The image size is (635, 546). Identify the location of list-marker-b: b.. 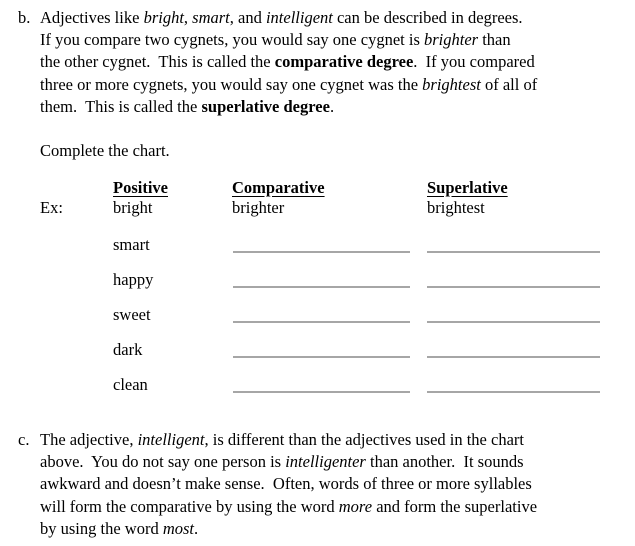
(24, 17).